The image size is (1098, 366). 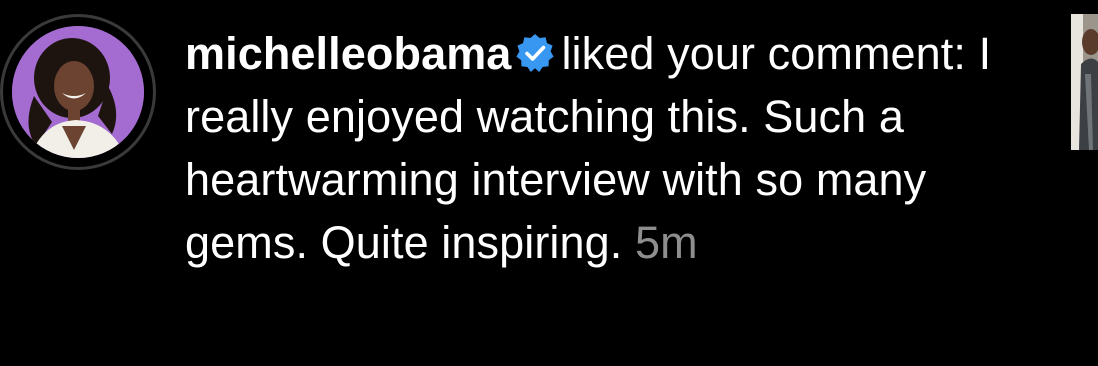 What do you see at coordinates (348, 53) in the screenshot?
I see `username-link: michelleobama` at bounding box center [348, 53].